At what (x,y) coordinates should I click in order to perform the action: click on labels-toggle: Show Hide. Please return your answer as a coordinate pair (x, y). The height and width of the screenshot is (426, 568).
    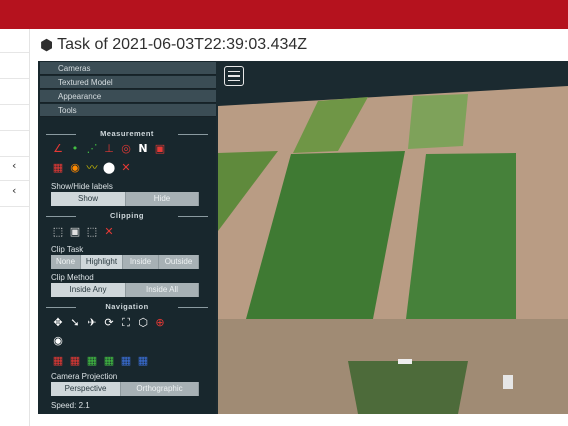
    Looking at the image, I should click on (125, 199).